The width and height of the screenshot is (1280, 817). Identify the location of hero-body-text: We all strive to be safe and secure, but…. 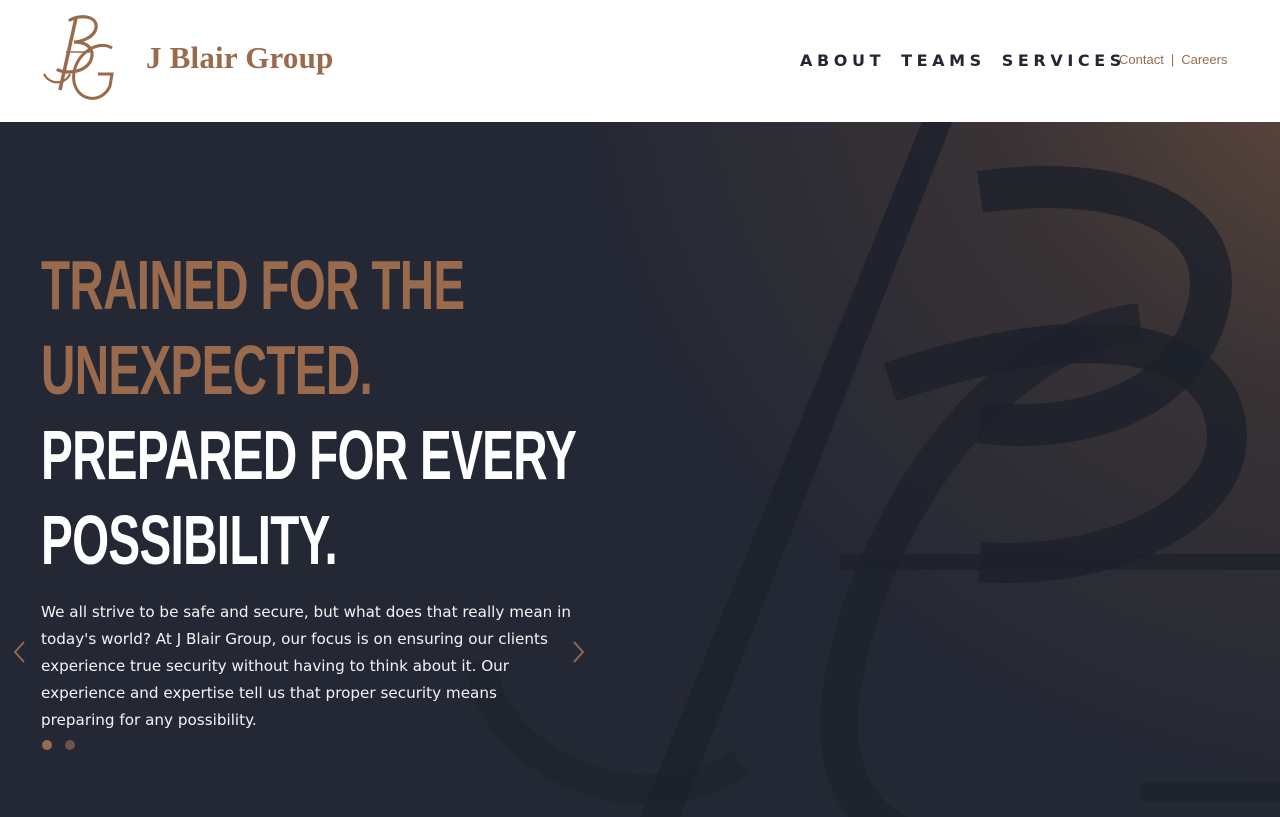
(306, 666).